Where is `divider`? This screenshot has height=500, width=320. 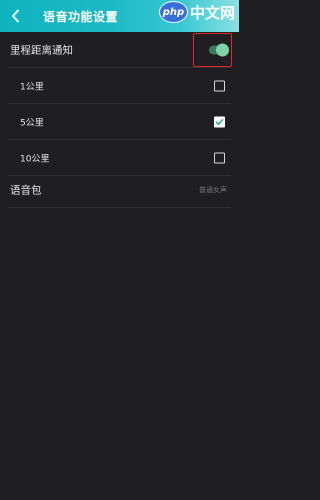 divider is located at coordinates (119, 207).